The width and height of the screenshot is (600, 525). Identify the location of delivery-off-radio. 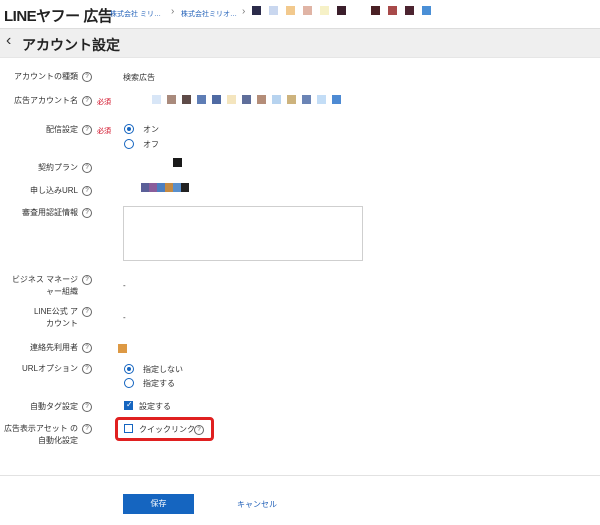
(129, 144).